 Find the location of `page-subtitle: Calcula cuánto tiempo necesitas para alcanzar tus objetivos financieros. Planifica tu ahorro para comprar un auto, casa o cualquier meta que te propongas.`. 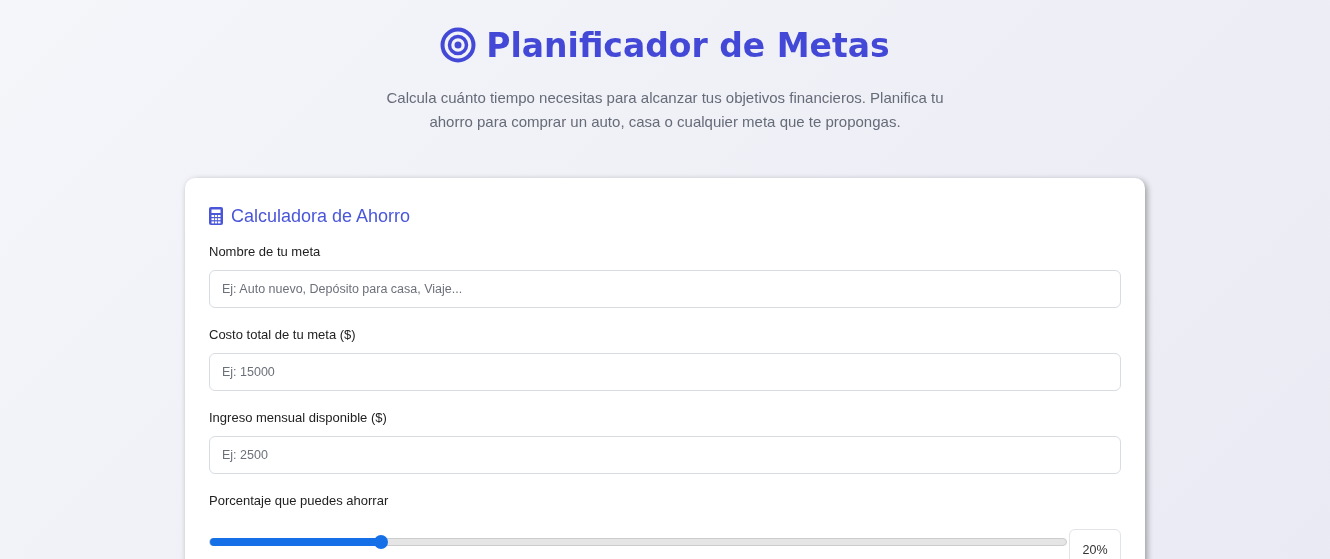

page-subtitle: Calcula cuánto tiempo necesitas para alcanzar tus objetivos financieros. Planifica tu ahorro para comprar un auto, casa o cualquier meta que te propongas. is located at coordinates (665, 110).